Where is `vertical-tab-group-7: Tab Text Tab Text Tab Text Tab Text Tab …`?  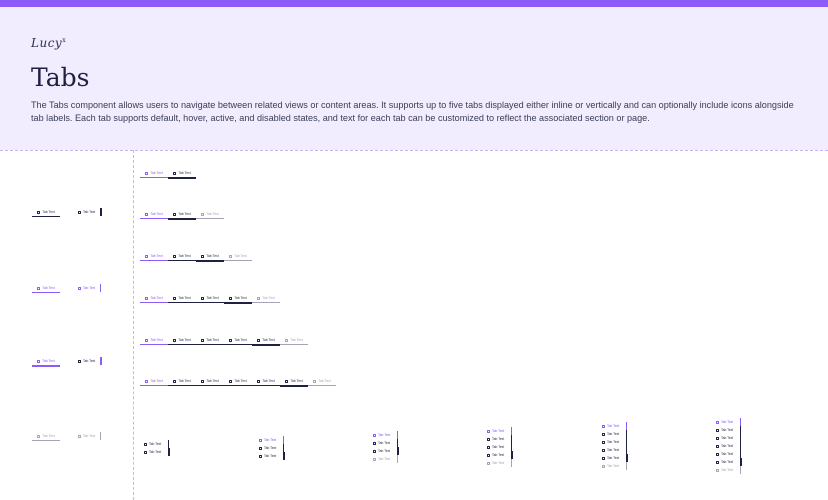
vertical-tab-group-7: Tab Text Tab Text Tab Text Tab Text Tab … is located at coordinates (729, 446).